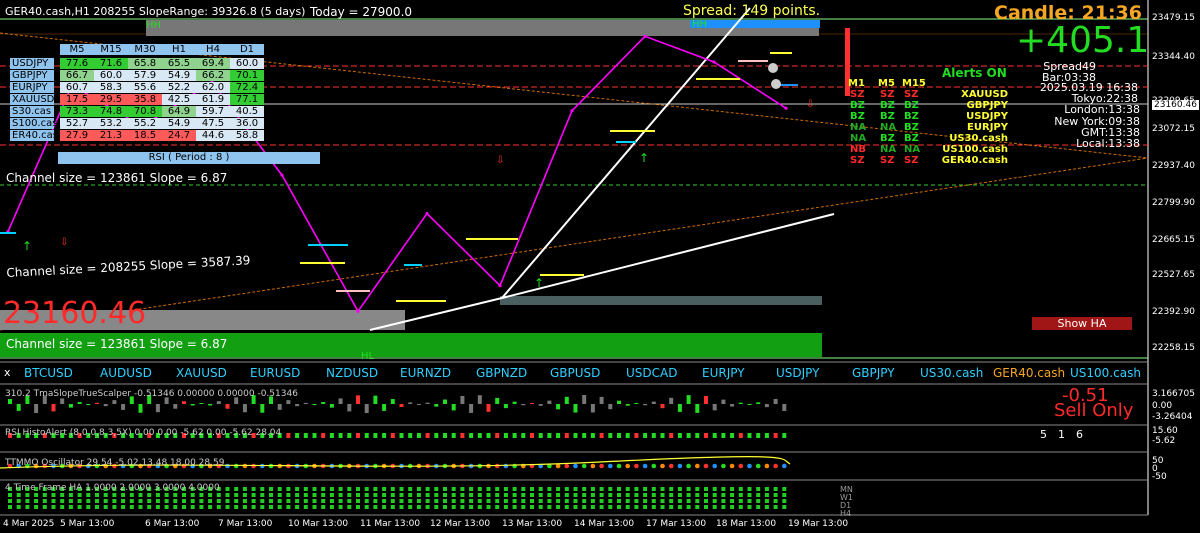 This screenshot has width=1200, height=533. I want to click on rsi-cell: 64.9, so click(179, 111).